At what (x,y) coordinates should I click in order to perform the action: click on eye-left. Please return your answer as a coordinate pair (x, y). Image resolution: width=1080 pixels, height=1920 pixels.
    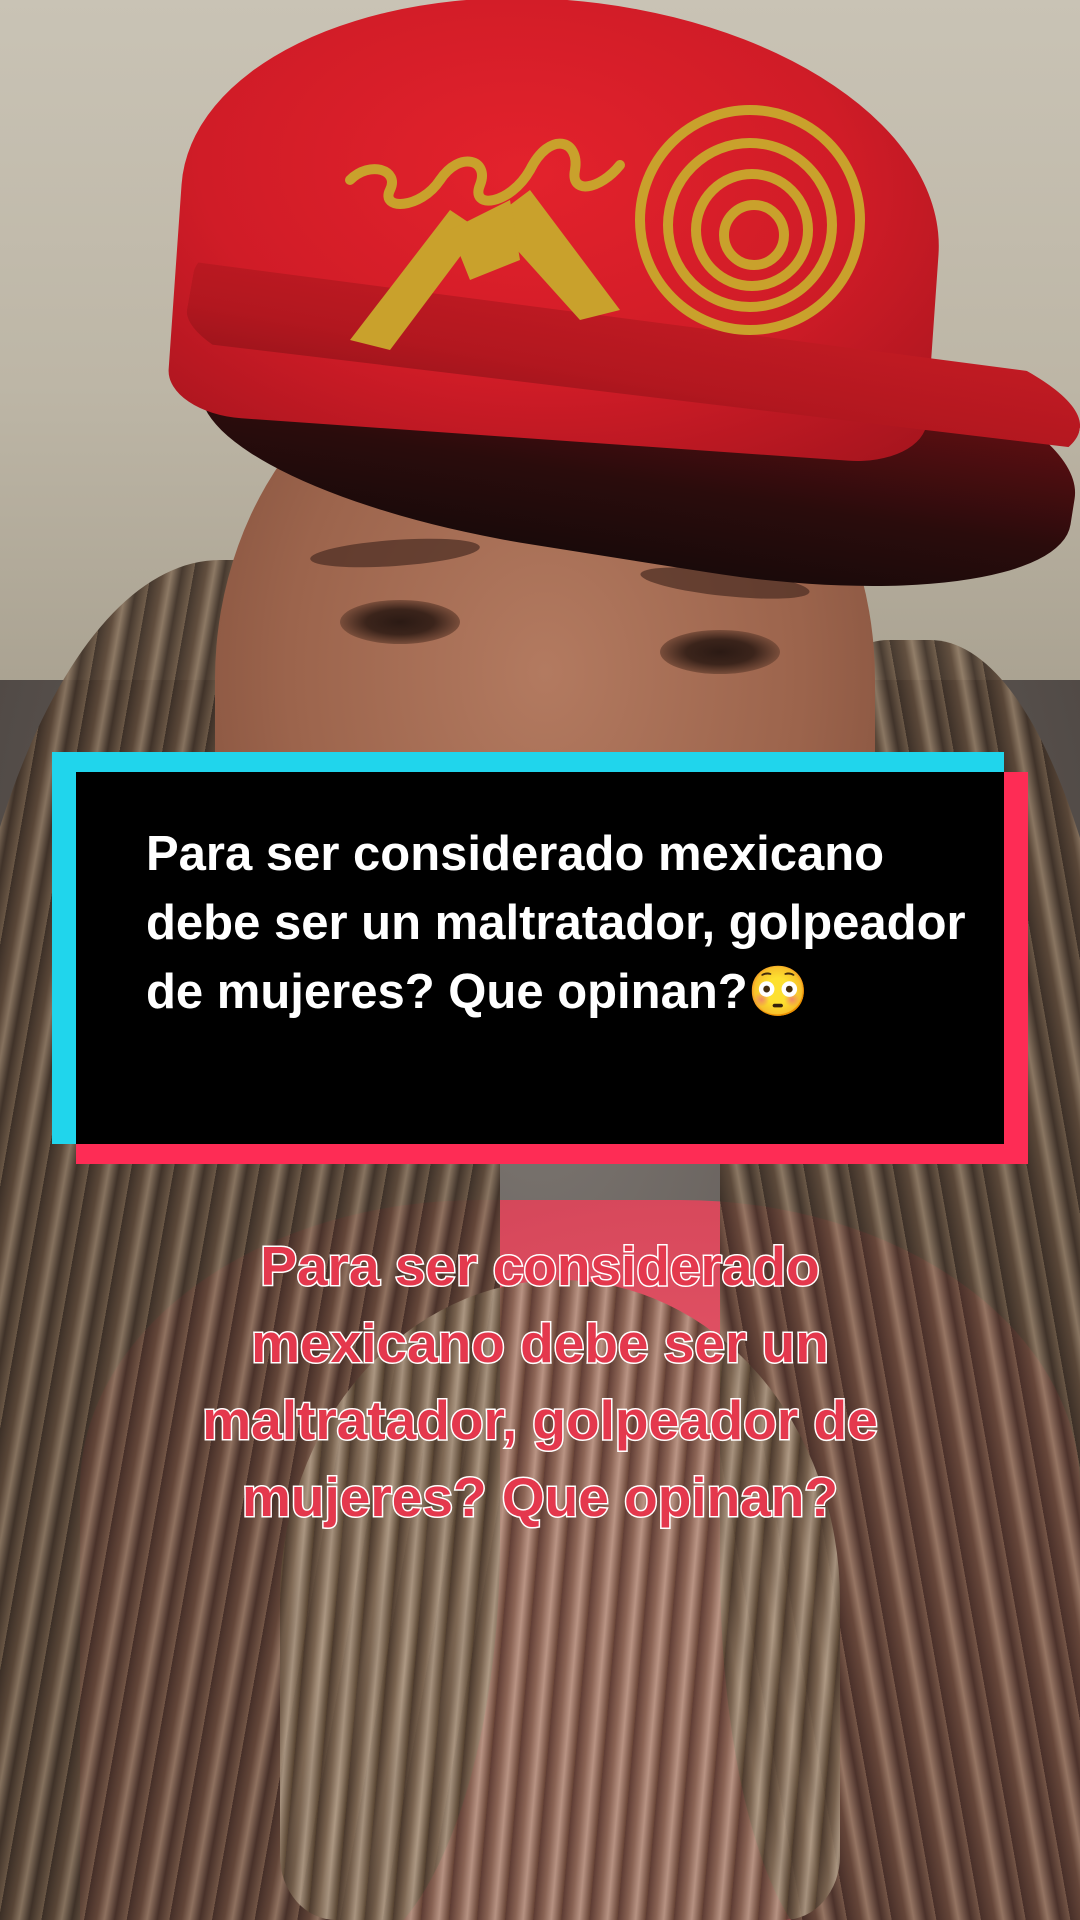
    Looking at the image, I should click on (400, 622).